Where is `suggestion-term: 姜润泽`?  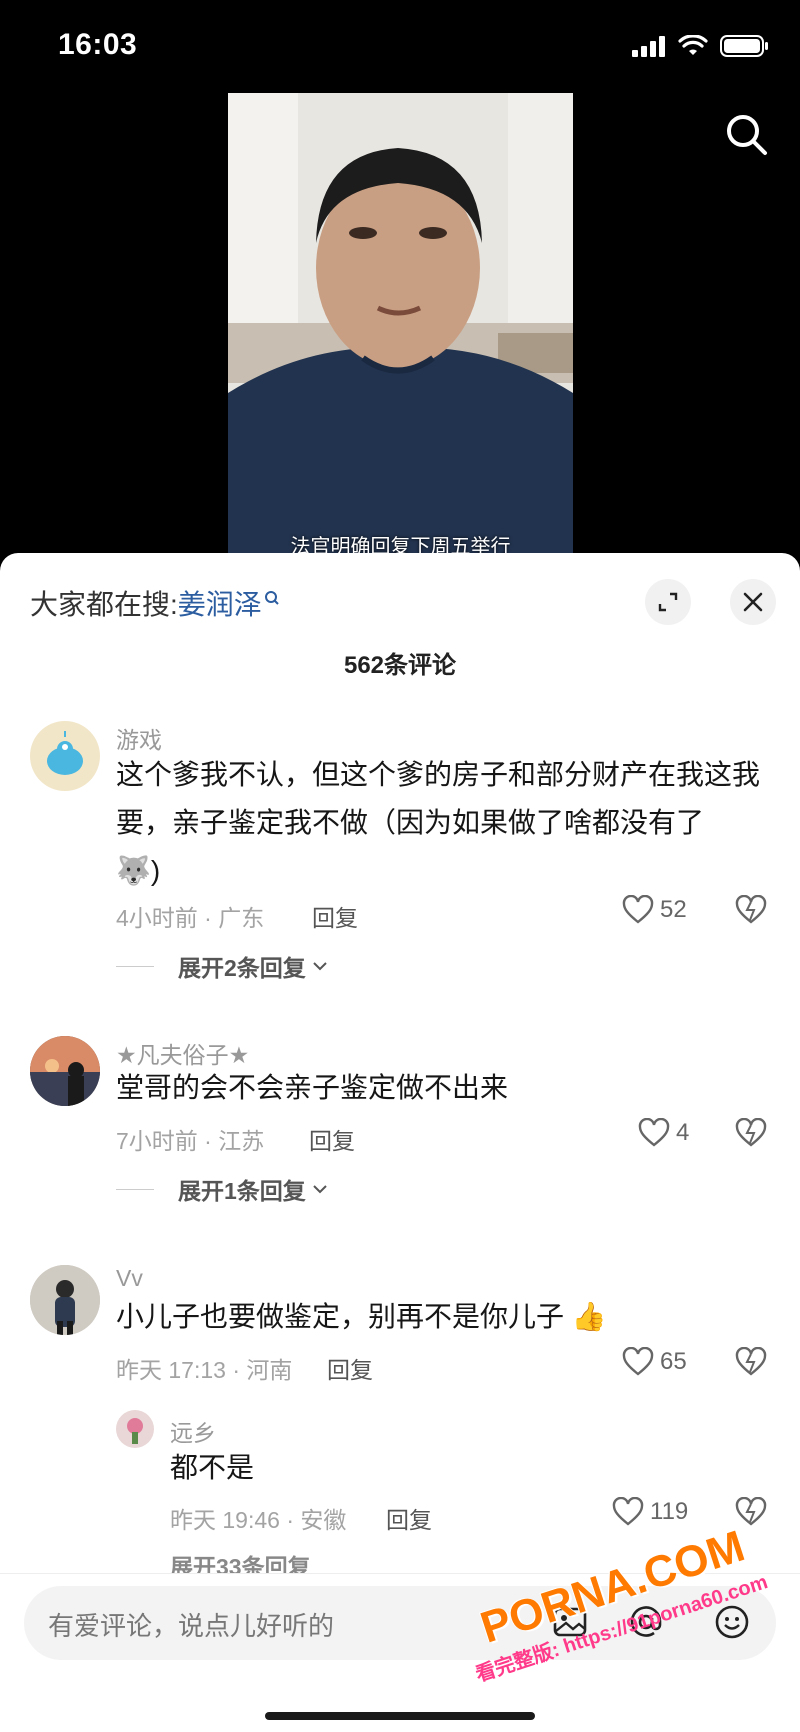 suggestion-term: 姜润泽 is located at coordinates (220, 603).